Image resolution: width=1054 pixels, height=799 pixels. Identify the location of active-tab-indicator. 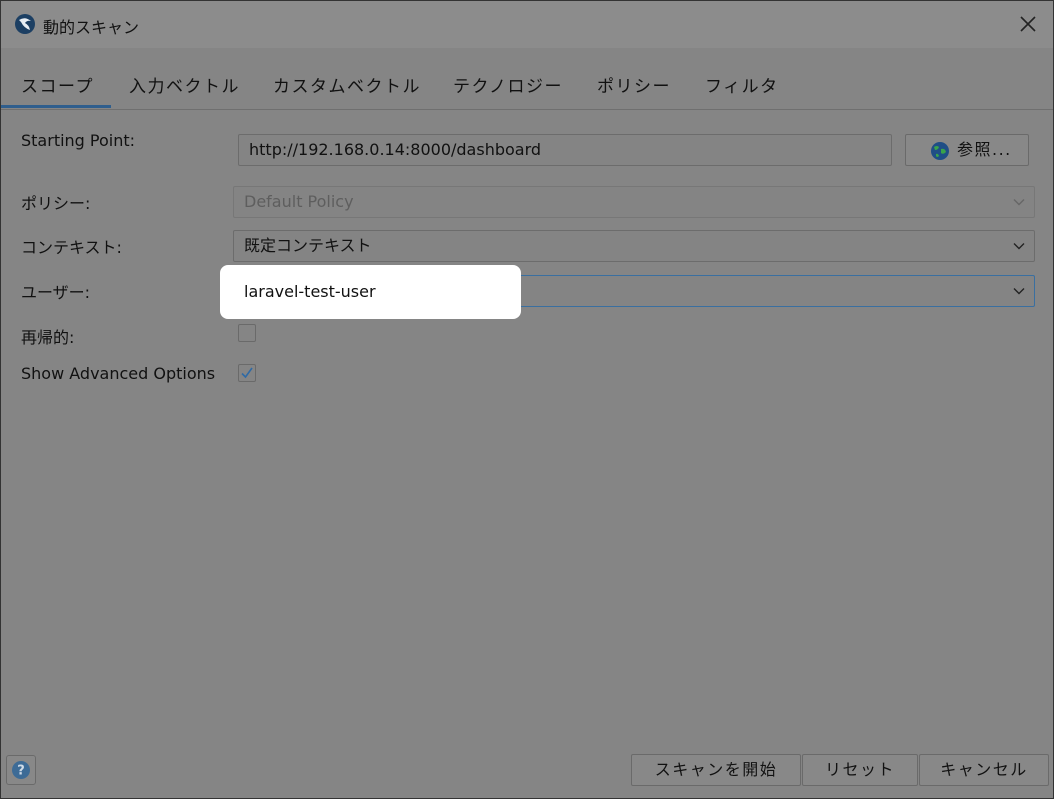
(56, 106).